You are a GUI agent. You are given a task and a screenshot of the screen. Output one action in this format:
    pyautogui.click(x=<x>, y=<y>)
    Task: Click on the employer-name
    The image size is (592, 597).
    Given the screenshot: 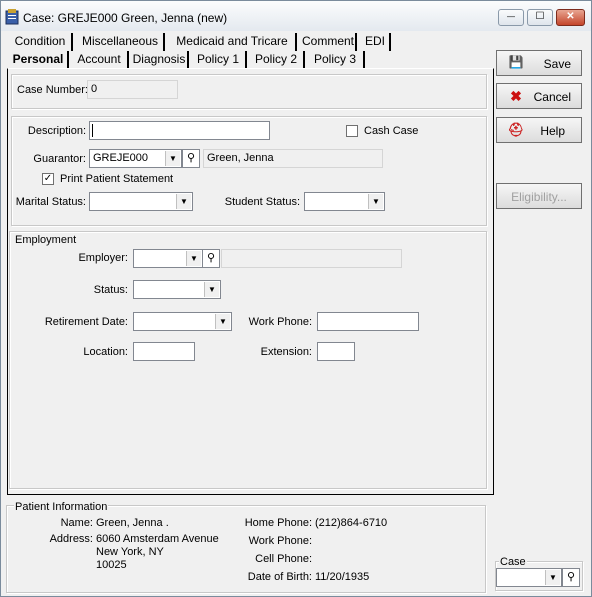 What is the action you would take?
    pyautogui.click(x=311, y=258)
    